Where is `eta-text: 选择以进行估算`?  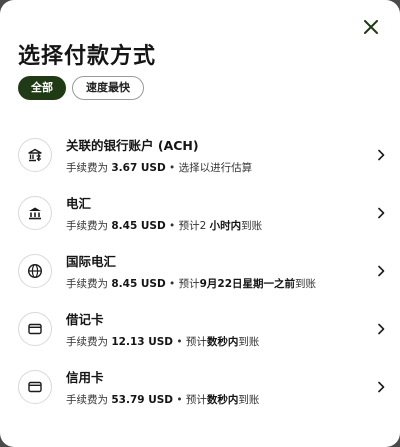 eta-text: 选择以进行估算 is located at coordinates (215, 168).